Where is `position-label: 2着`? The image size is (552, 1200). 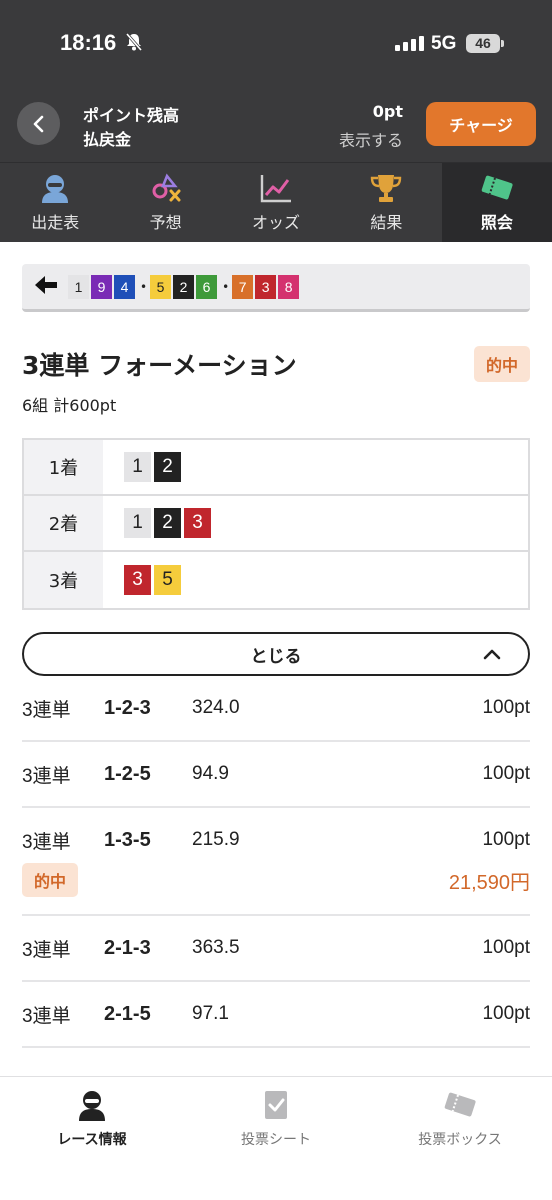 position-label: 2着 is located at coordinates (63, 523).